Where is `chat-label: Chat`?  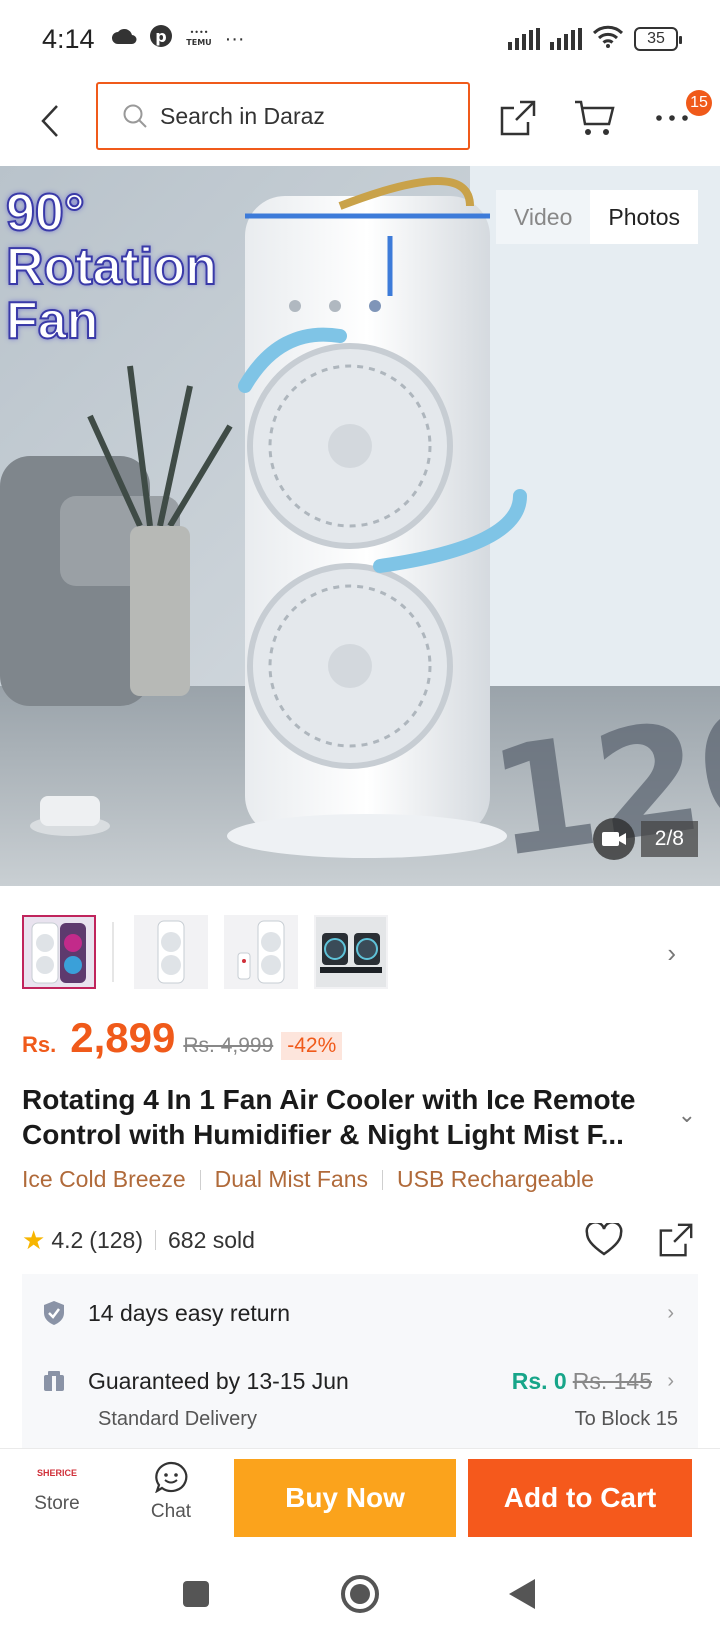 chat-label: Chat is located at coordinates (171, 1511).